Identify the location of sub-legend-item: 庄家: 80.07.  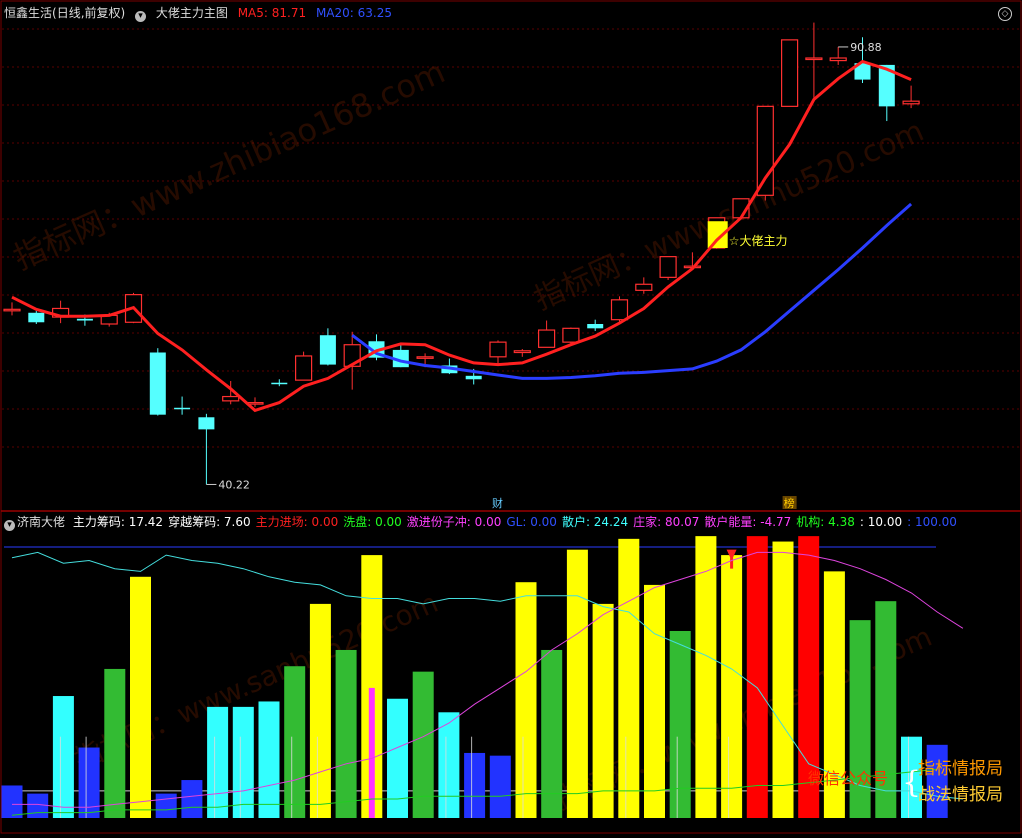
(666, 522).